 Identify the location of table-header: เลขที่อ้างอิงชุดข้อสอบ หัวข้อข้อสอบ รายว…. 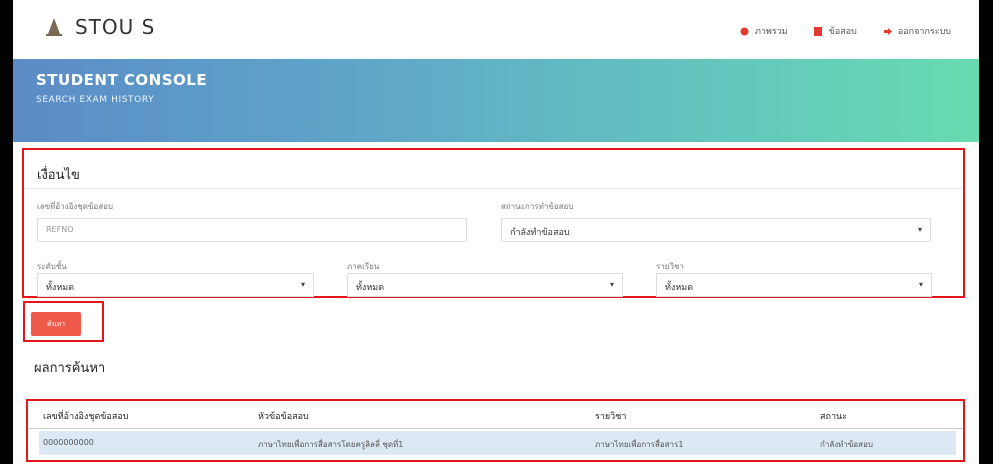
(495, 415).